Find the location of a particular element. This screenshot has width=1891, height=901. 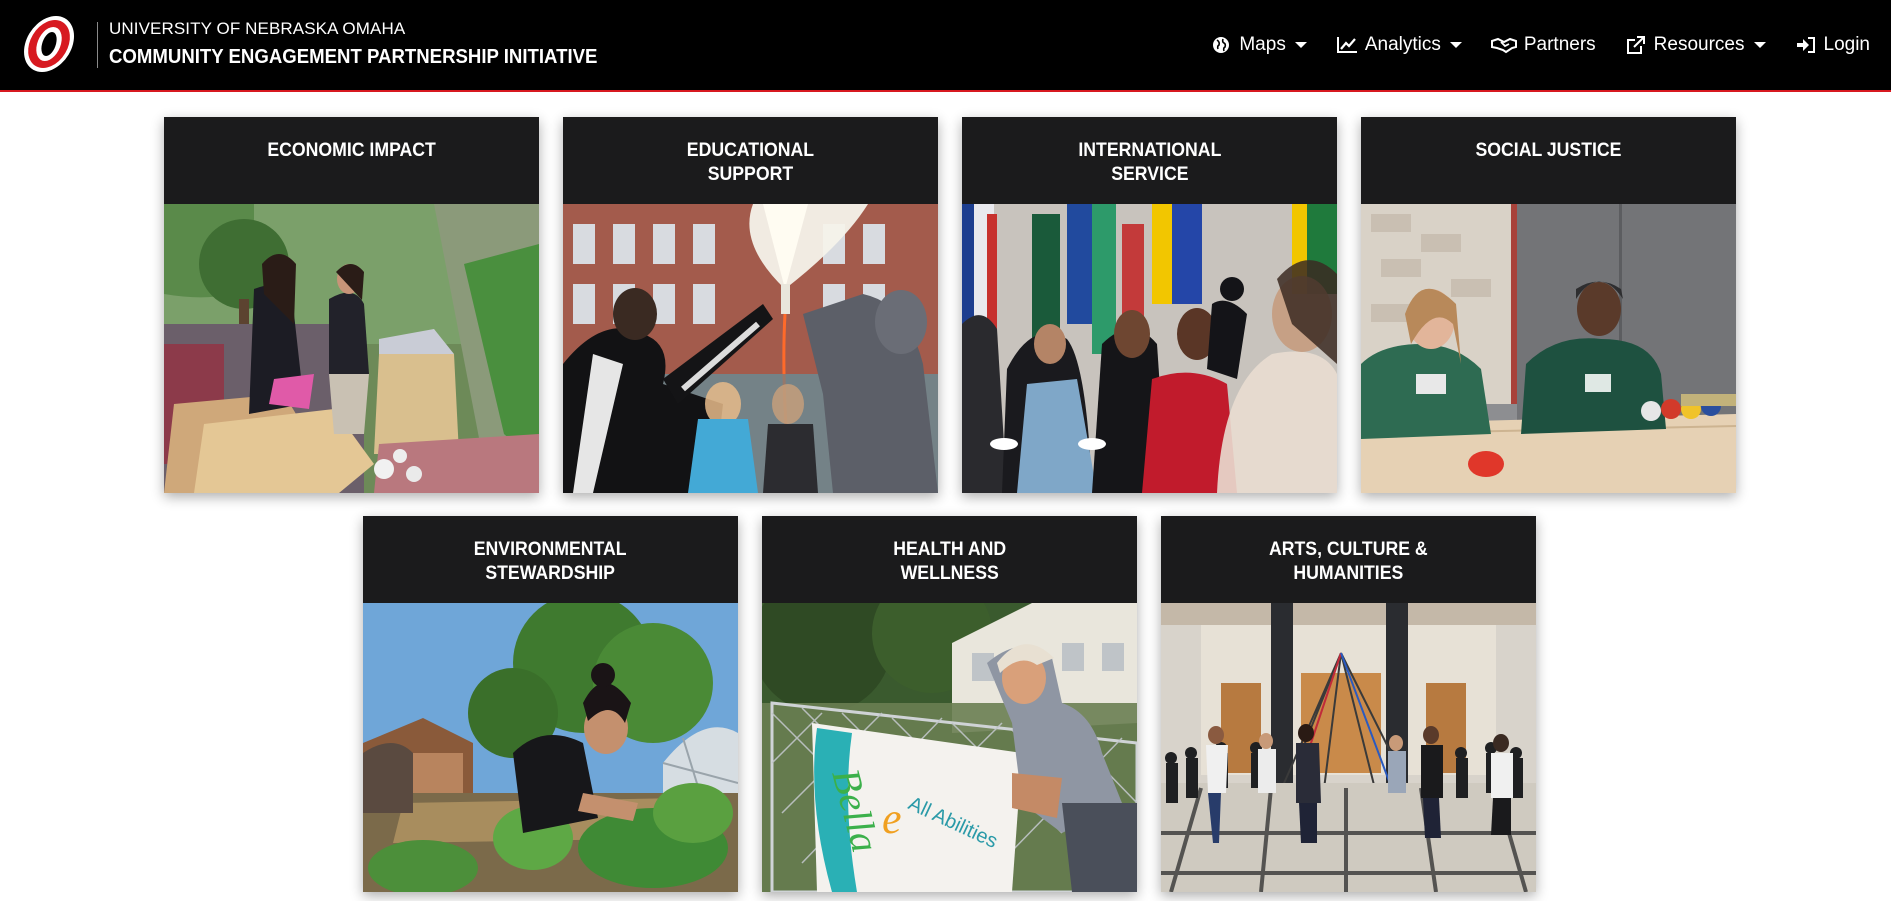

nav-resources-dropdown: Resources is located at coordinates (1695, 45).